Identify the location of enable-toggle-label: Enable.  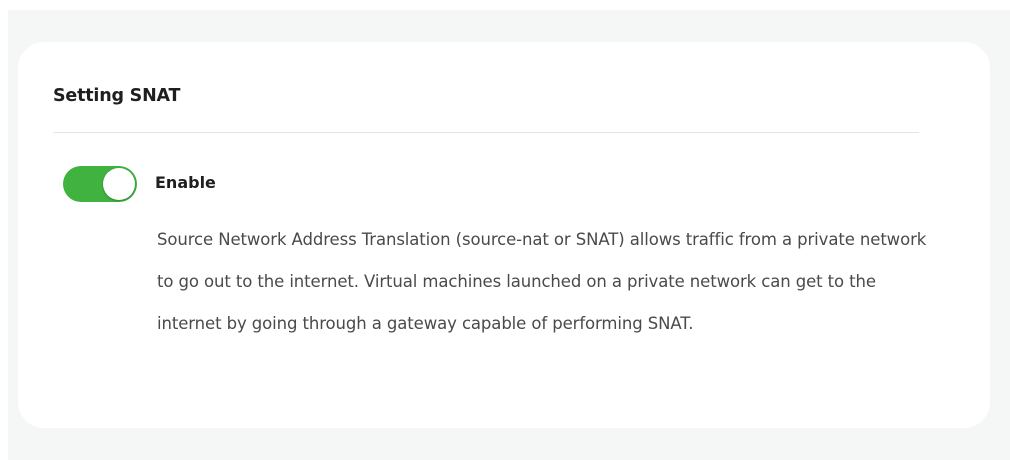
(185, 182).